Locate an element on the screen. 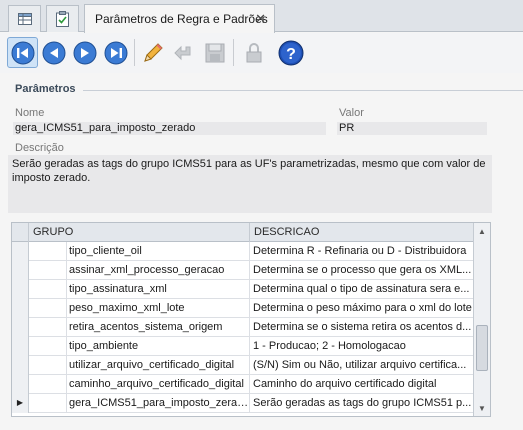 This screenshot has width=523, height=430. tab-form-view is located at coordinates (62, 18).